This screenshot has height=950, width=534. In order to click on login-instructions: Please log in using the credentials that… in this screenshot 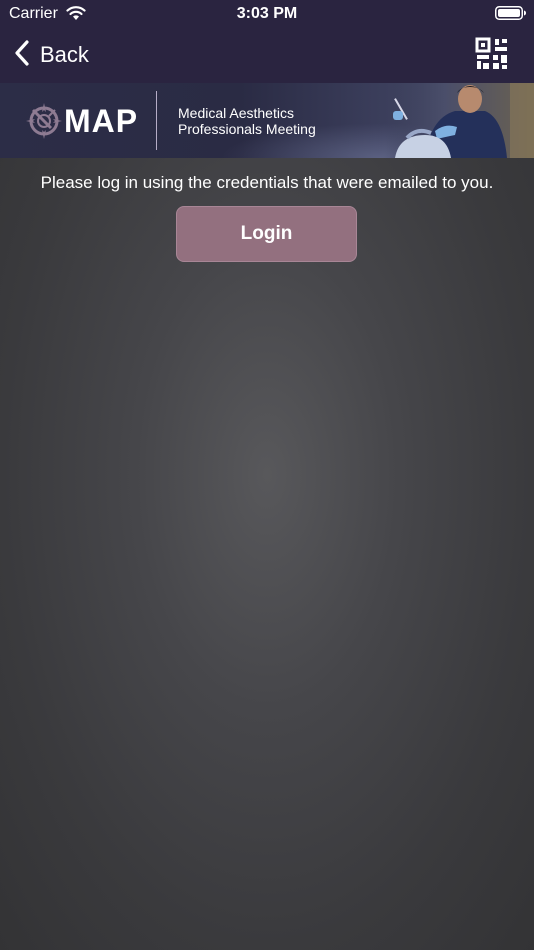, I will do `click(267, 182)`.